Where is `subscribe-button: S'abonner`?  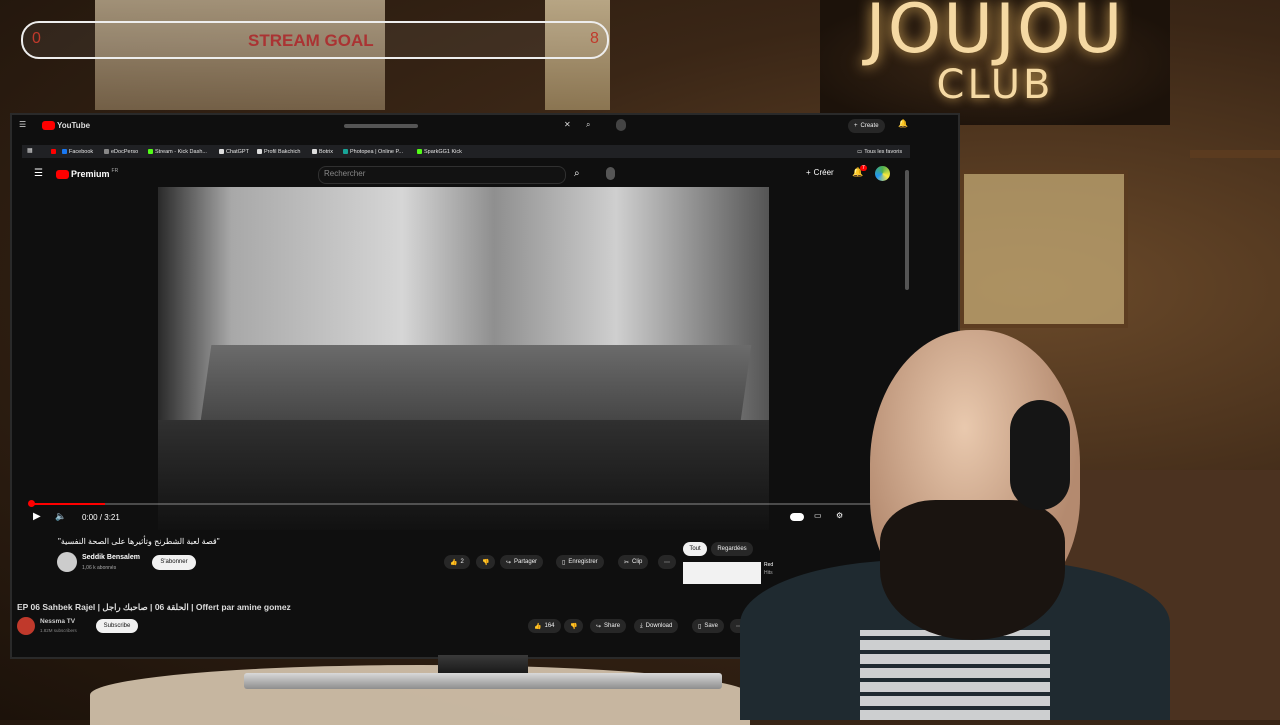 subscribe-button: S'abonner is located at coordinates (174, 562).